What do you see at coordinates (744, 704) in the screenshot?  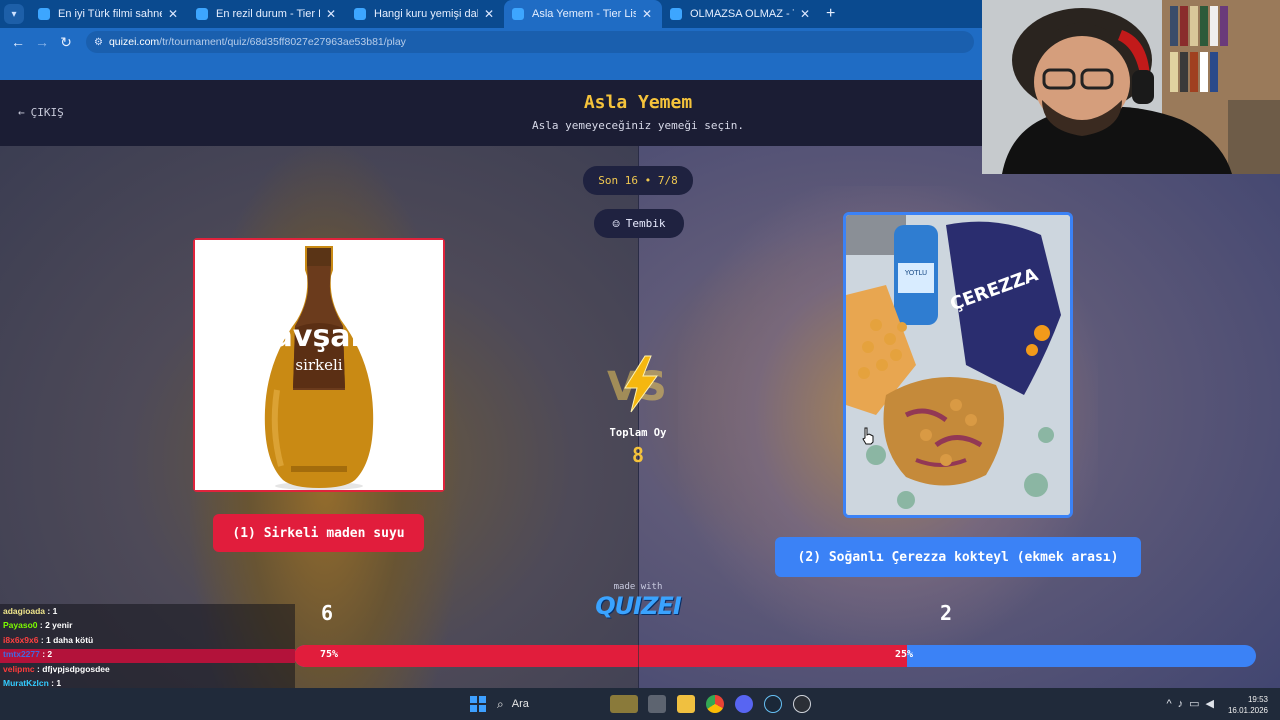 I see `discord-icon` at bounding box center [744, 704].